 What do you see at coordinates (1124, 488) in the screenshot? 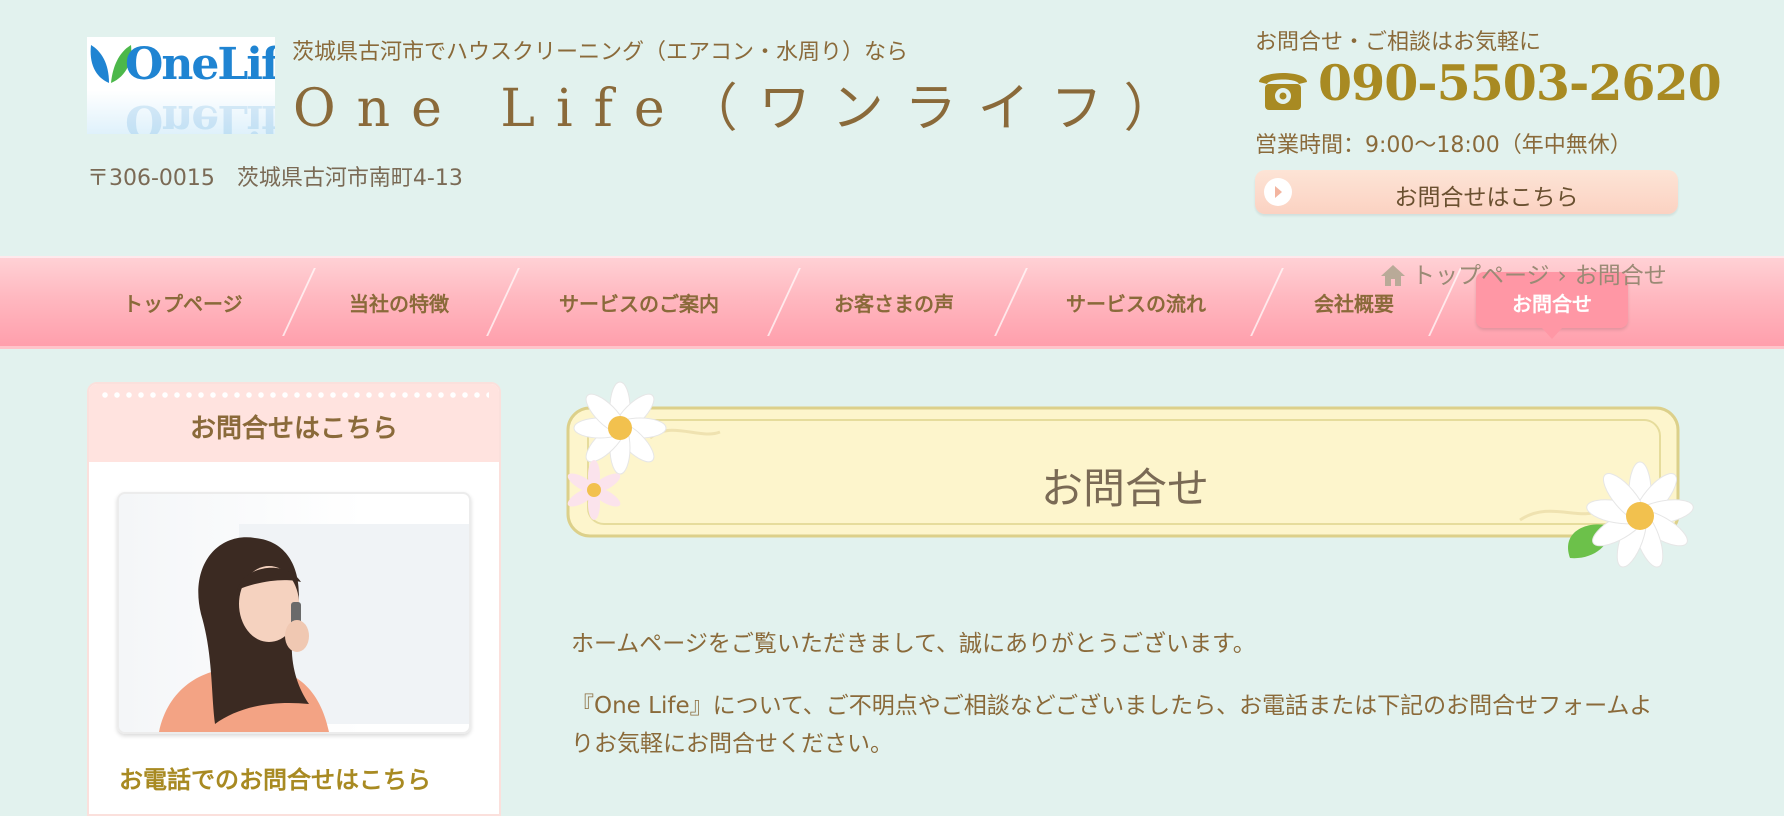
I see `page-title: お問合せ` at bounding box center [1124, 488].